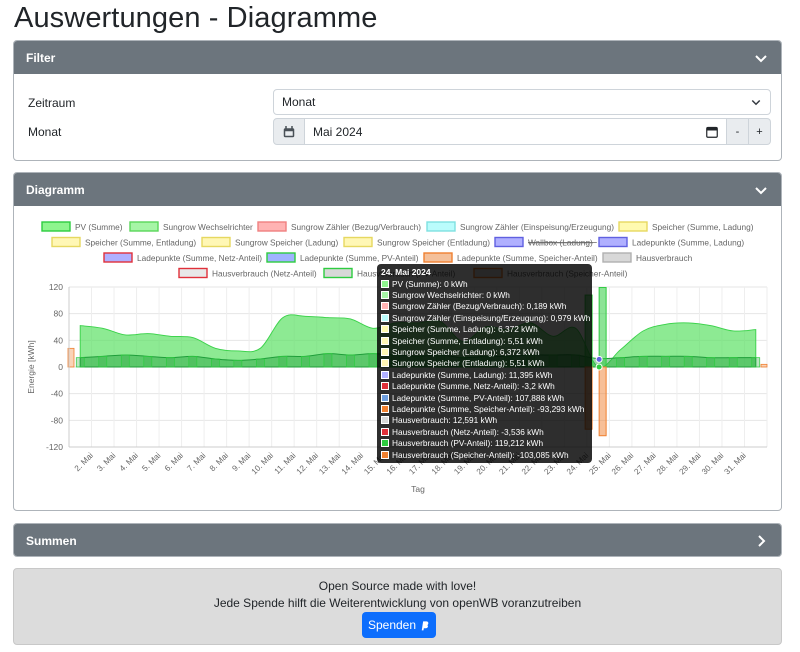 The width and height of the screenshot is (800, 652). I want to click on donate-label: Spenden, so click(392, 625).